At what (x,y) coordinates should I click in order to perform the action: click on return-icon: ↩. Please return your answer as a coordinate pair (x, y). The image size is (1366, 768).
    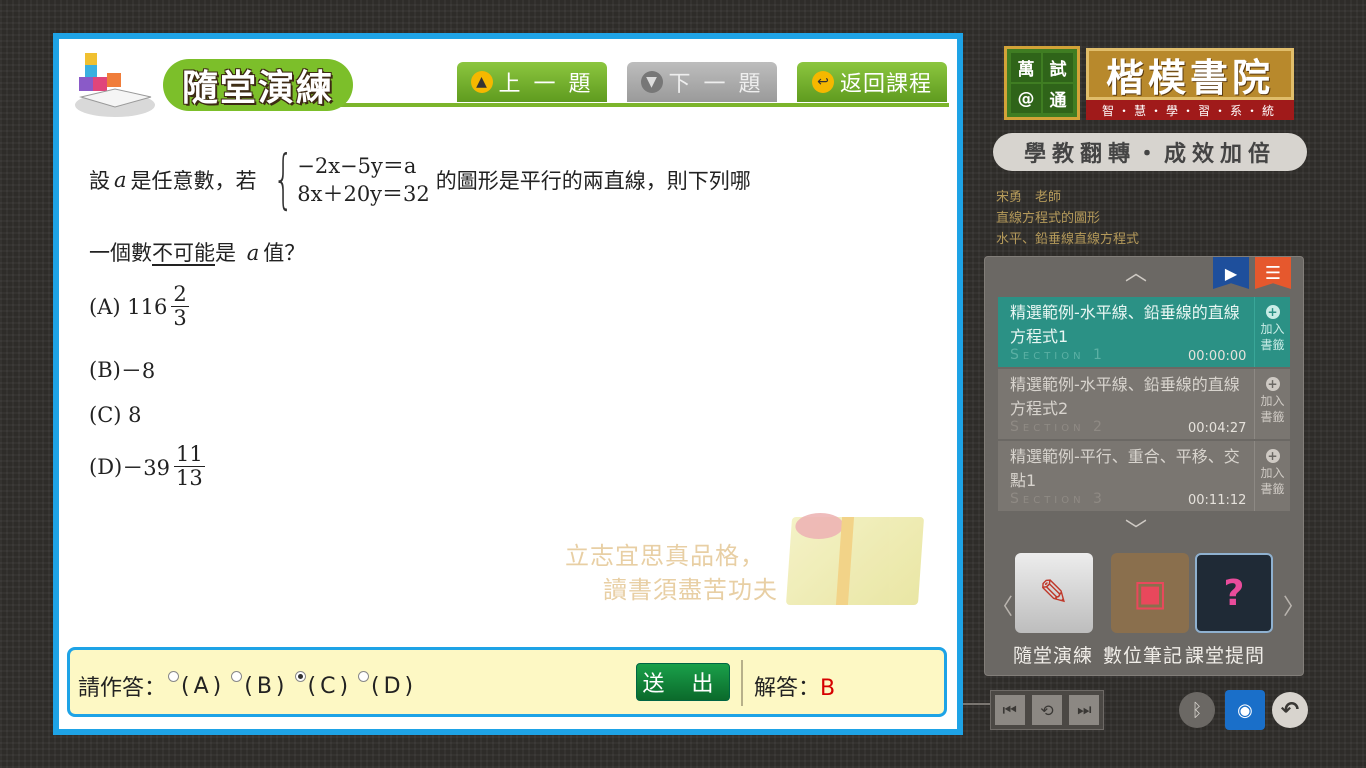
    Looking at the image, I should click on (822, 82).